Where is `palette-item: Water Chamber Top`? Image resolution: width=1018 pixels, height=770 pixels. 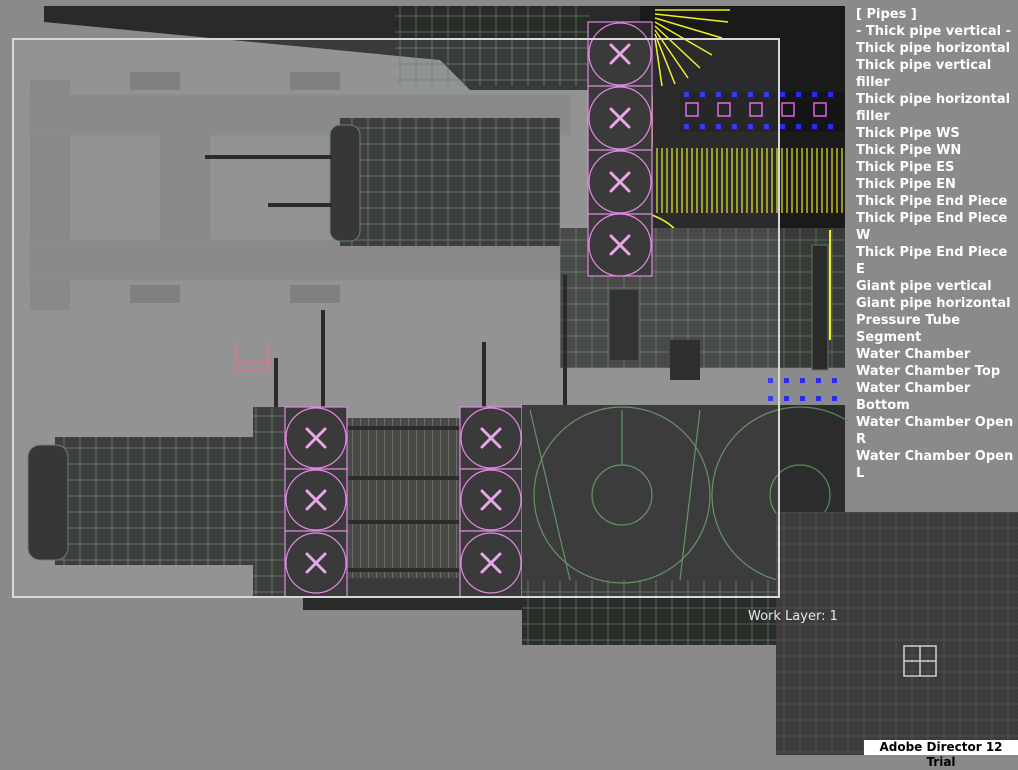 palette-item: Water Chamber Top is located at coordinates (936, 371).